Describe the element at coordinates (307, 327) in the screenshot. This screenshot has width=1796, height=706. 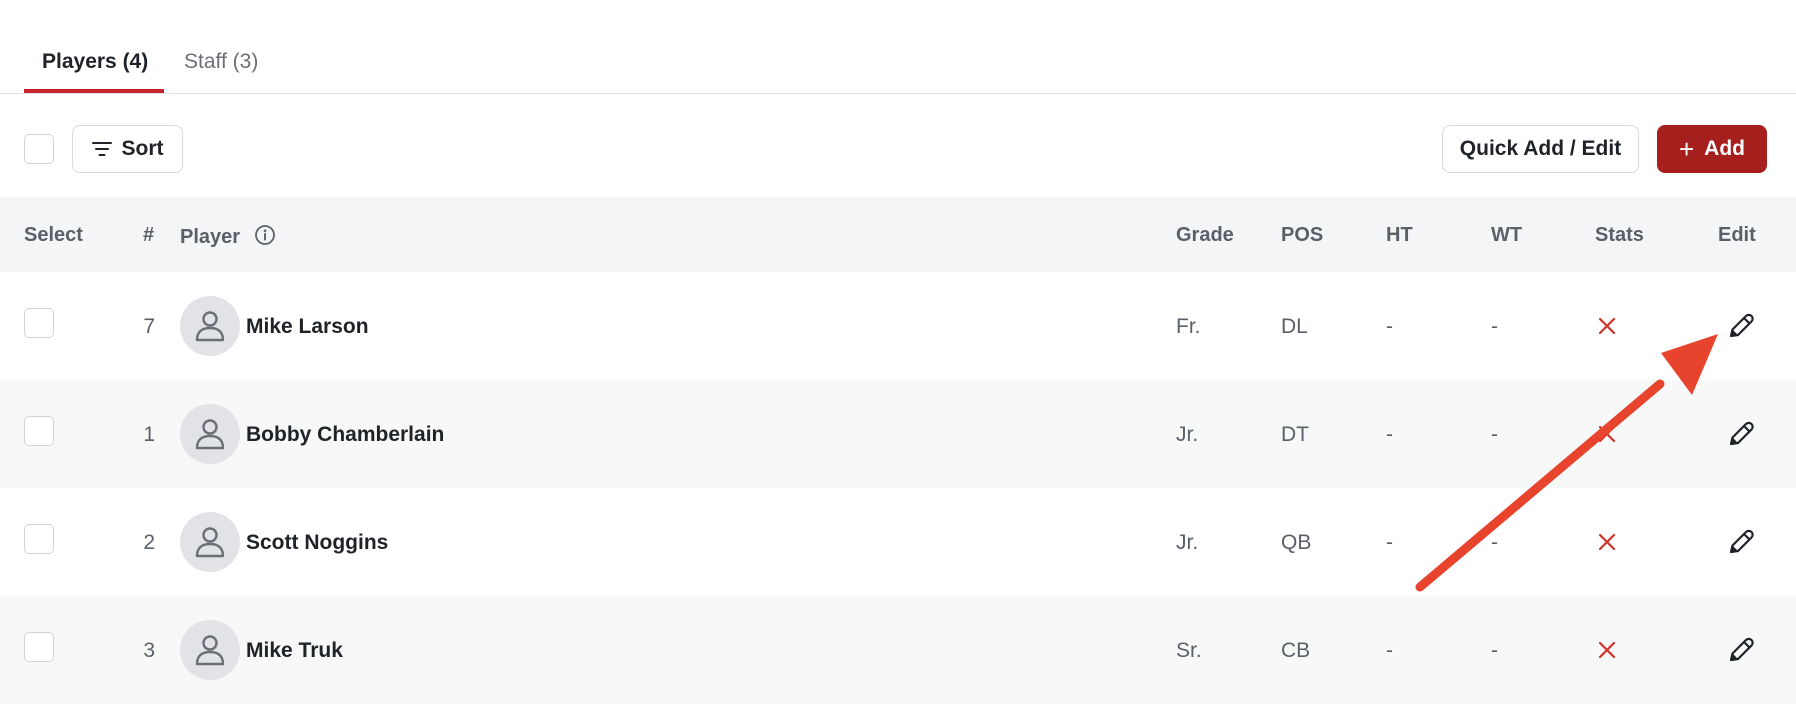
I see `player-name: Mike Larson` at that location.